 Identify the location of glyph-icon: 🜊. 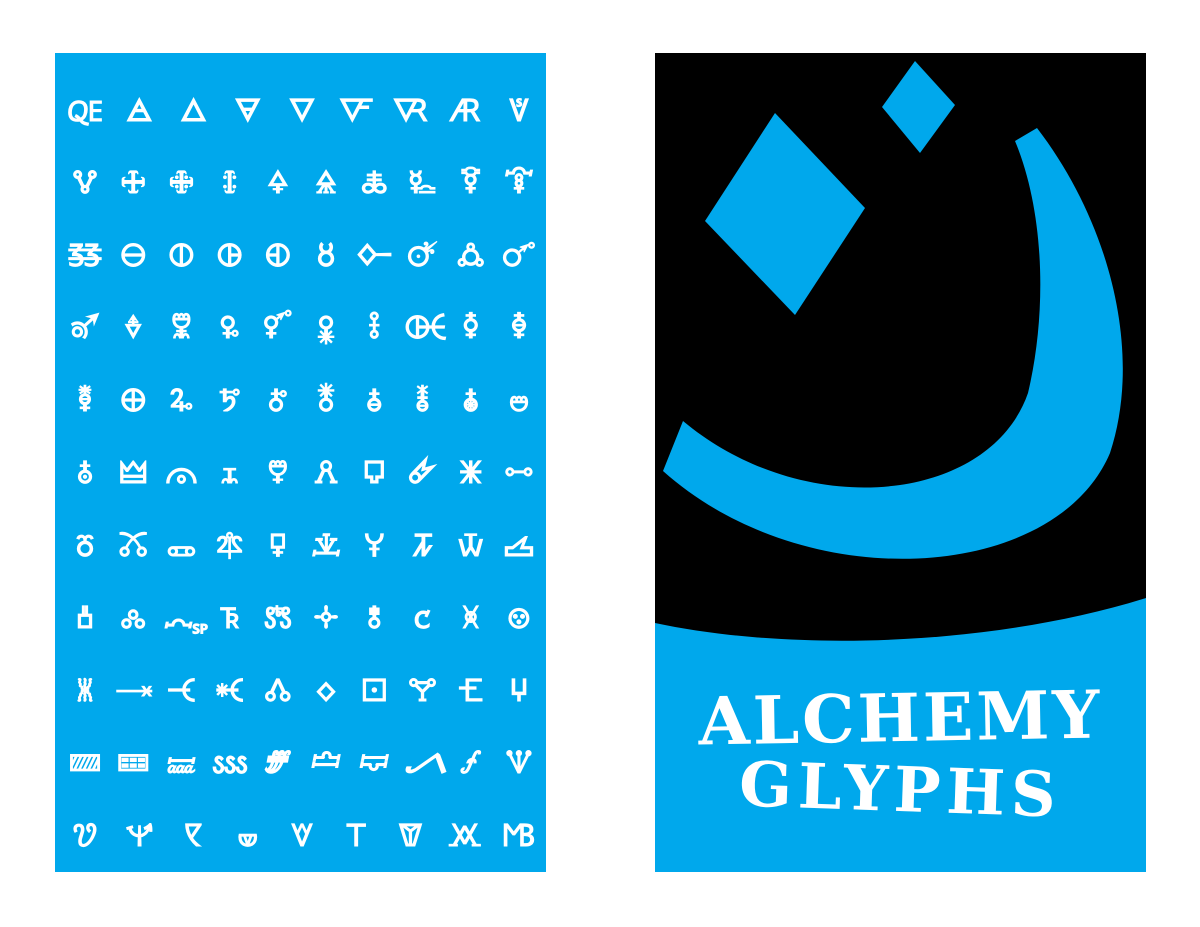
(133, 183).